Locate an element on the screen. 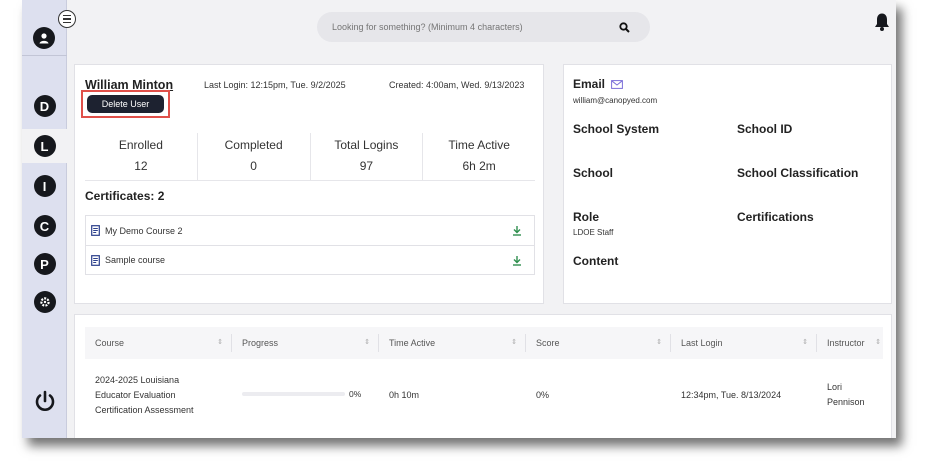 The image size is (950, 474). certificate-item: My Demo Course 2 is located at coordinates (310, 230).